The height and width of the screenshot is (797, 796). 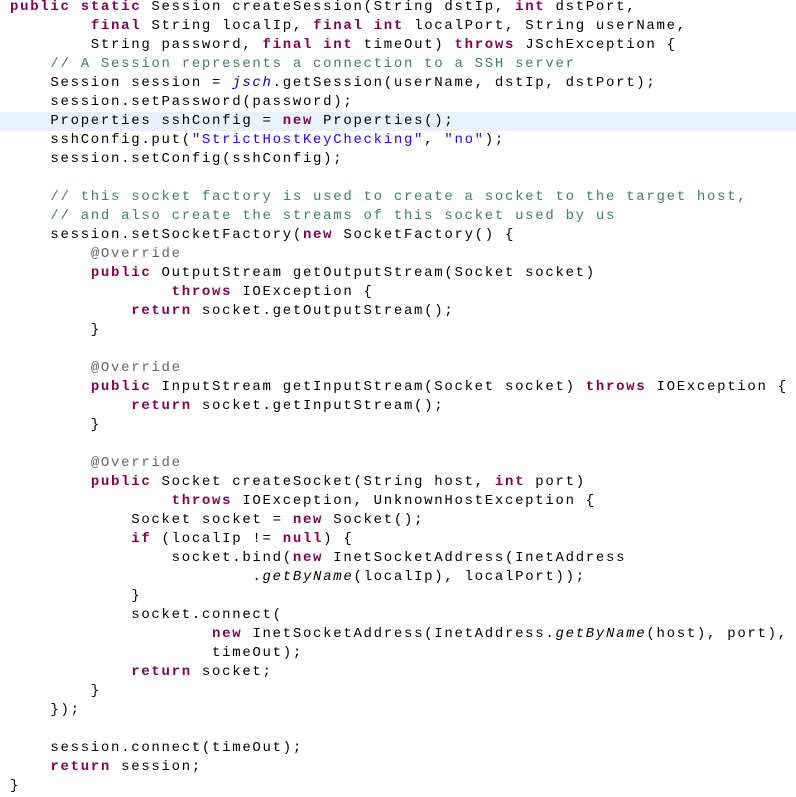 I want to click on code-line: session.connect(timeOut);, so click(x=398, y=748).